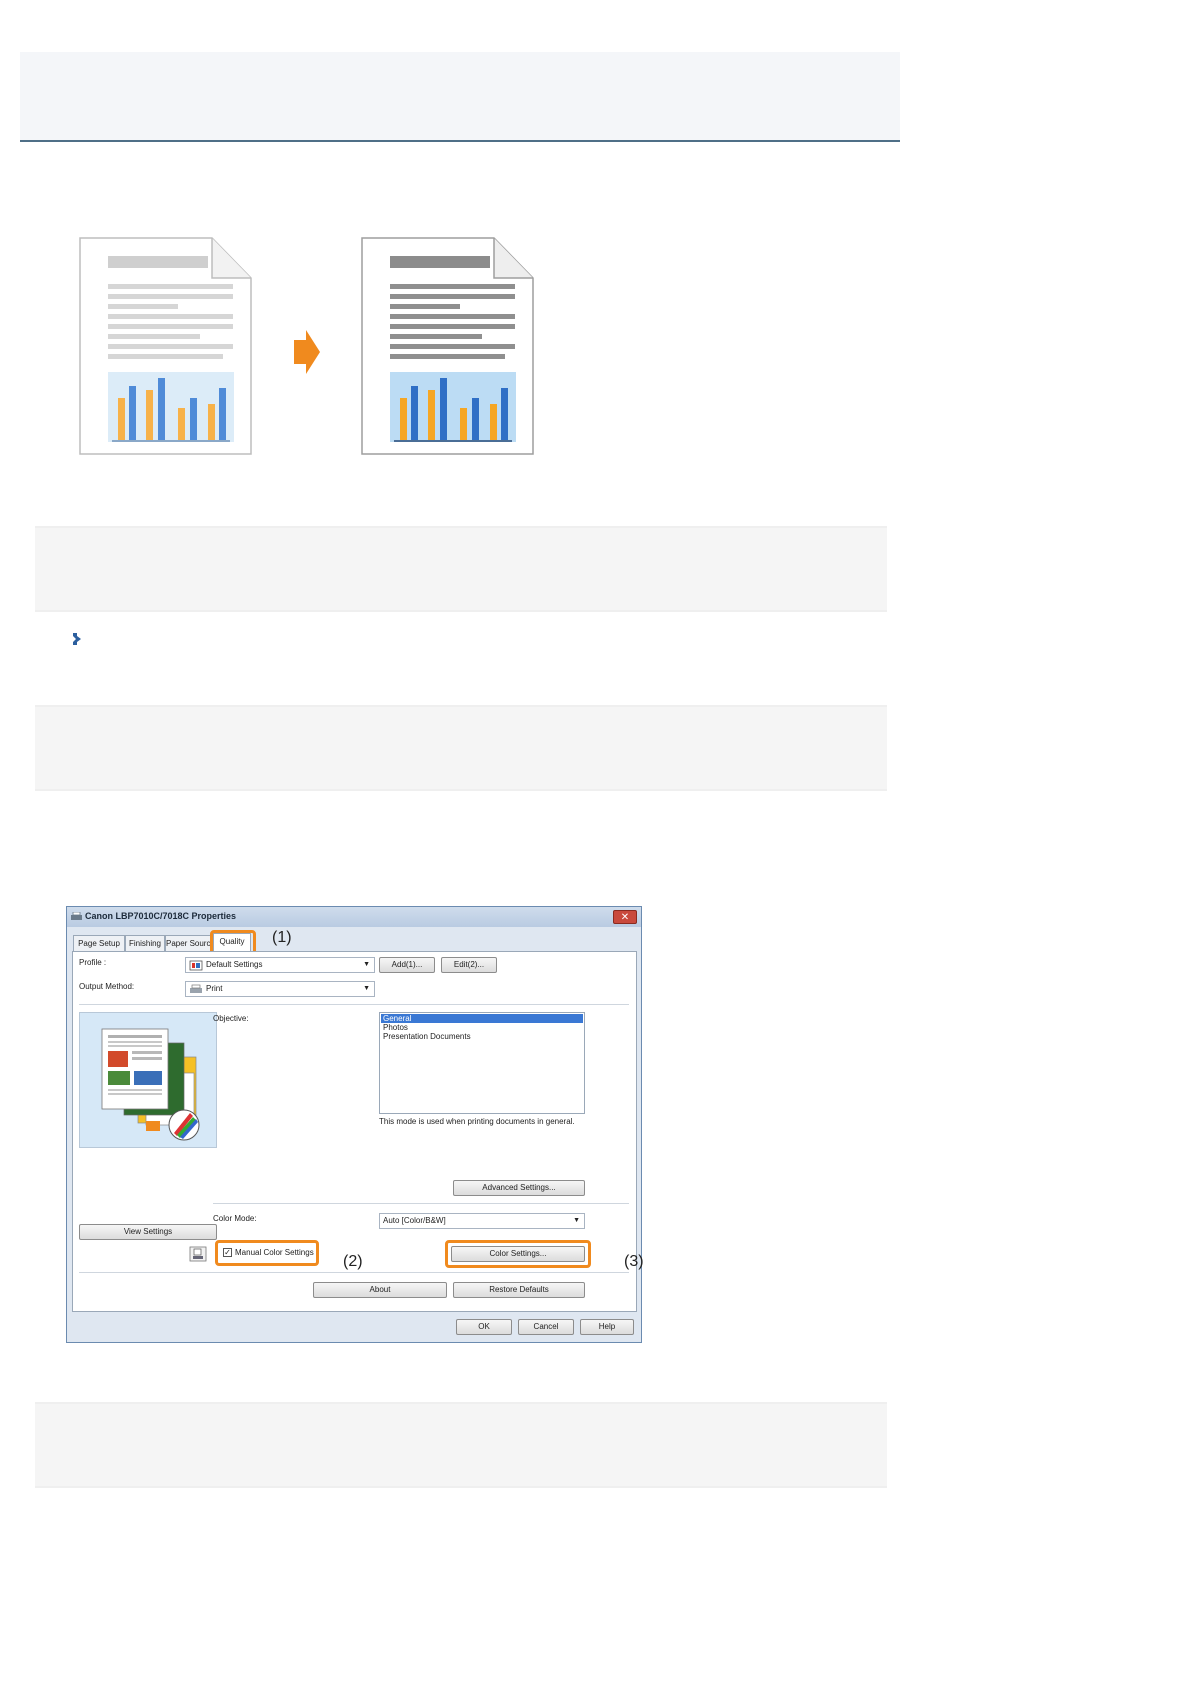 This screenshot has width=1190, height=1684. I want to click on callout-3: (3), so click(634, 1261).